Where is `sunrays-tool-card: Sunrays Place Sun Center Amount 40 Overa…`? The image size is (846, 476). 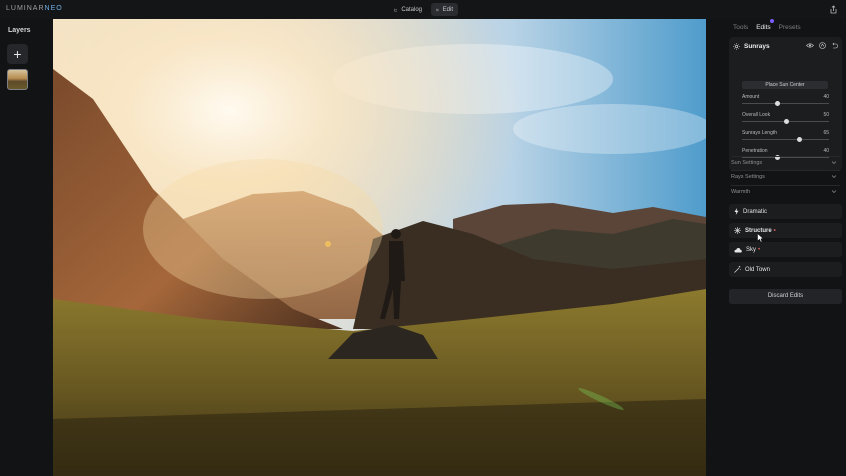 sunrays-tool-card: Sunrays Place Sun Center Amount 40 Overa… is located at coordinates (785, 104).